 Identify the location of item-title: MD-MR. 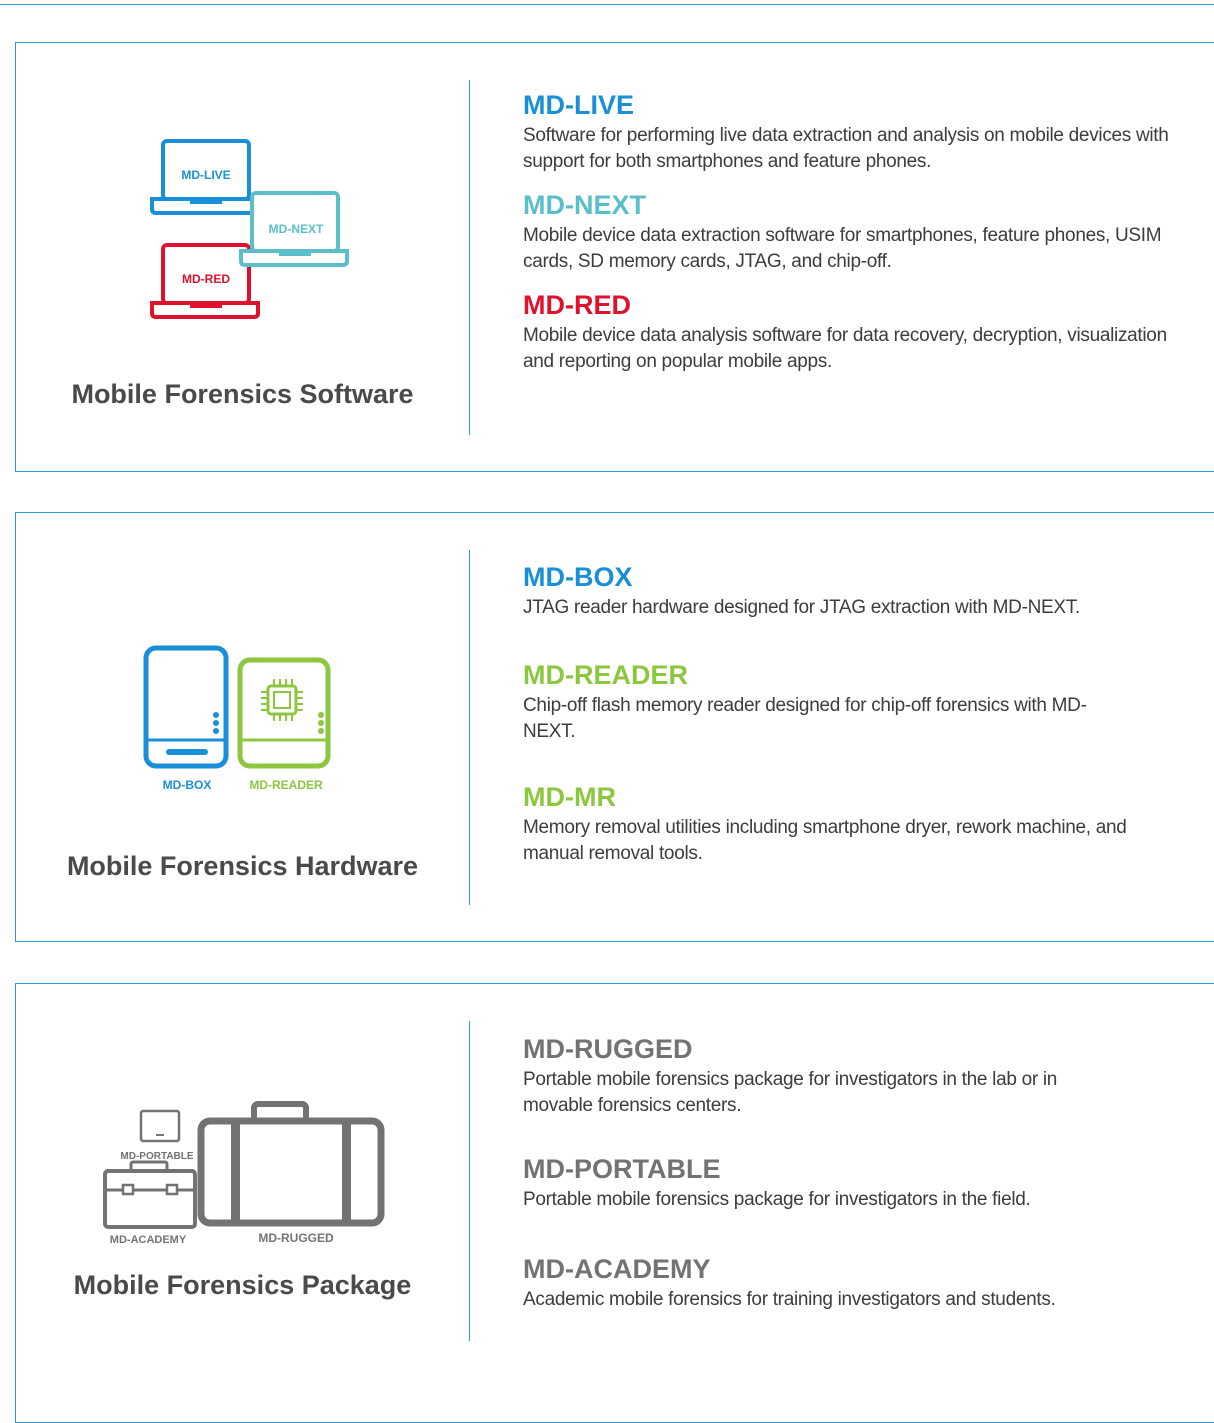
(569, 797).